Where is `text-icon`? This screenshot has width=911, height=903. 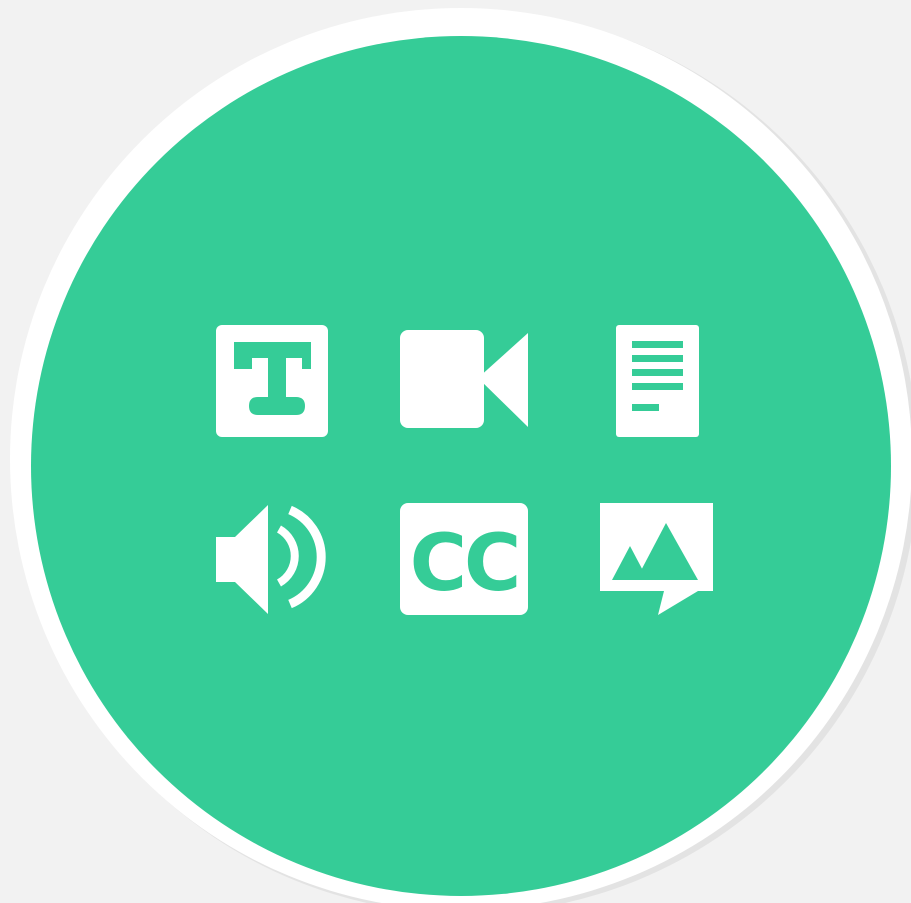 text-icon is located at coordinates (272, 381).